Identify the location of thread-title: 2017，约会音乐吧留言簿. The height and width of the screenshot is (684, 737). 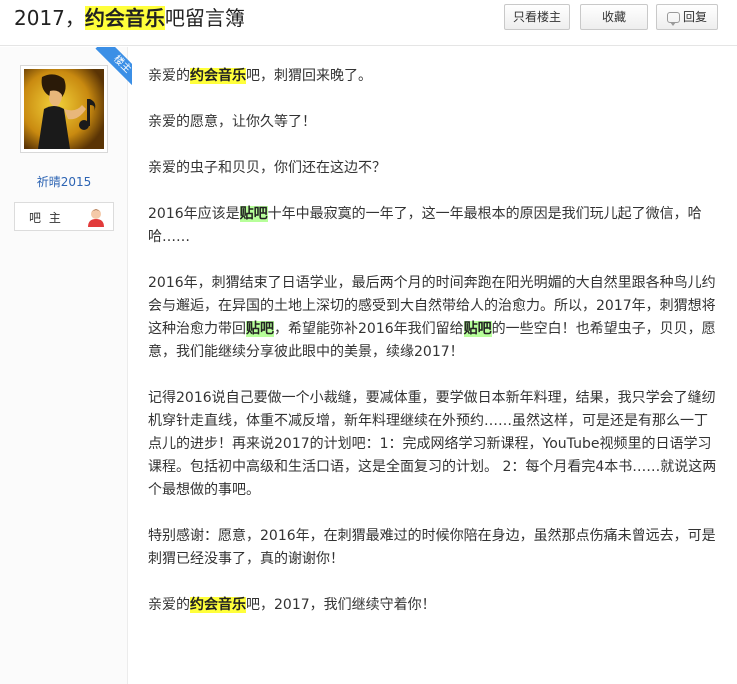
(129, 18).